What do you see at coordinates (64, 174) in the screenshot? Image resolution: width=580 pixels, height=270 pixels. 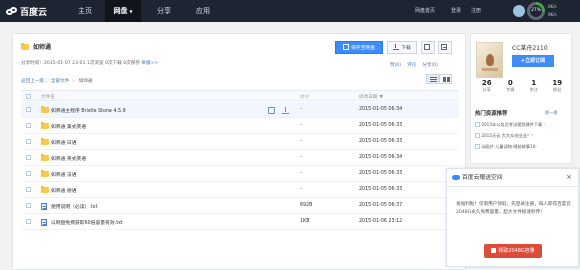 I see `file-name: 如师通 法语` at bounding box center [64, 174].